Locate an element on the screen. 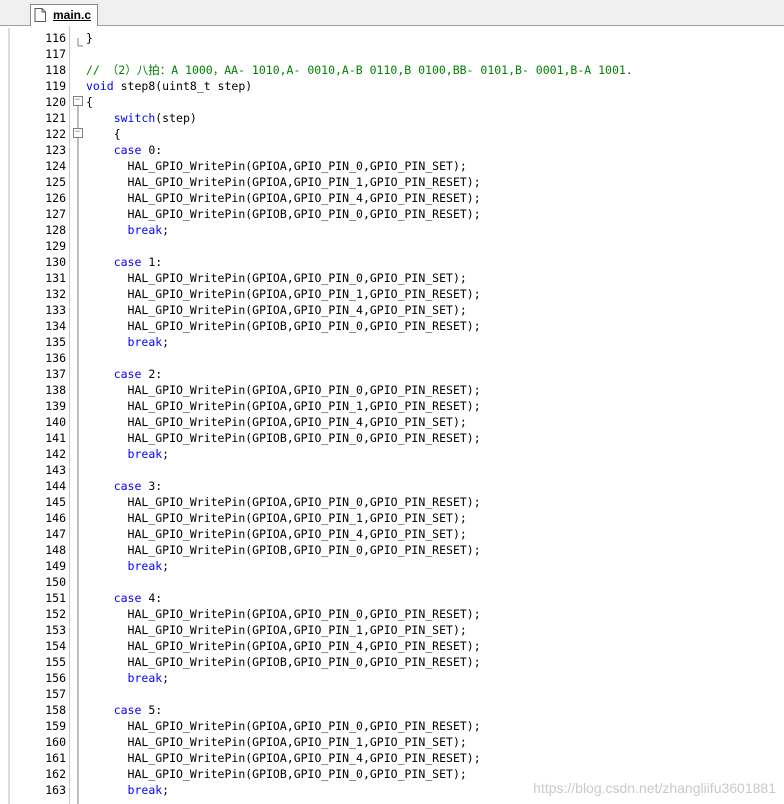 The width and height of the screenshot is (784, 804). line-number: 124 is located at coordinates (55, 166).